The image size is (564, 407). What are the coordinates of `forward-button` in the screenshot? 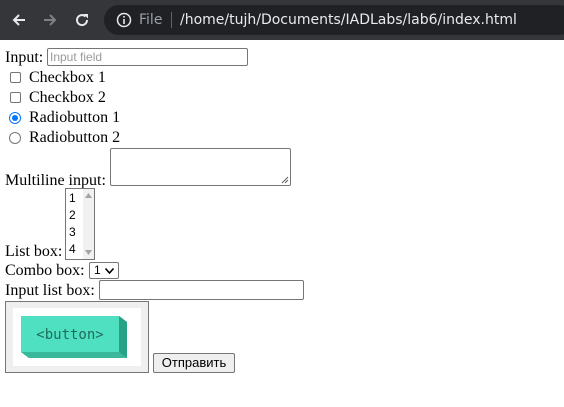 It's located at (50, 20).